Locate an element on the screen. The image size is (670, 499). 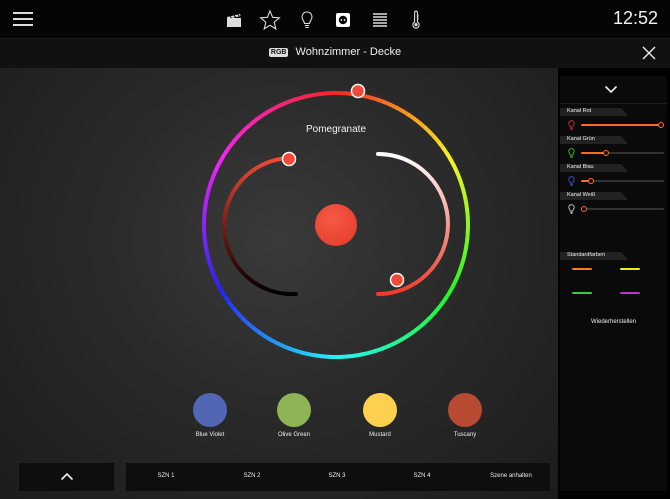
preset-label: Mustard is located at coordinates (380, 435).